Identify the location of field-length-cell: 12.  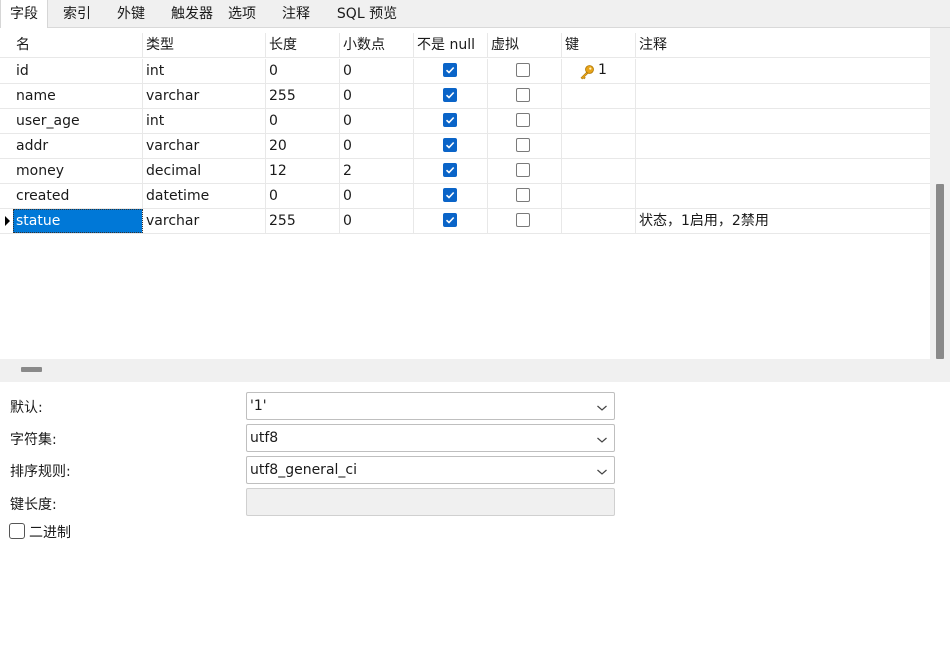
(303, 171).